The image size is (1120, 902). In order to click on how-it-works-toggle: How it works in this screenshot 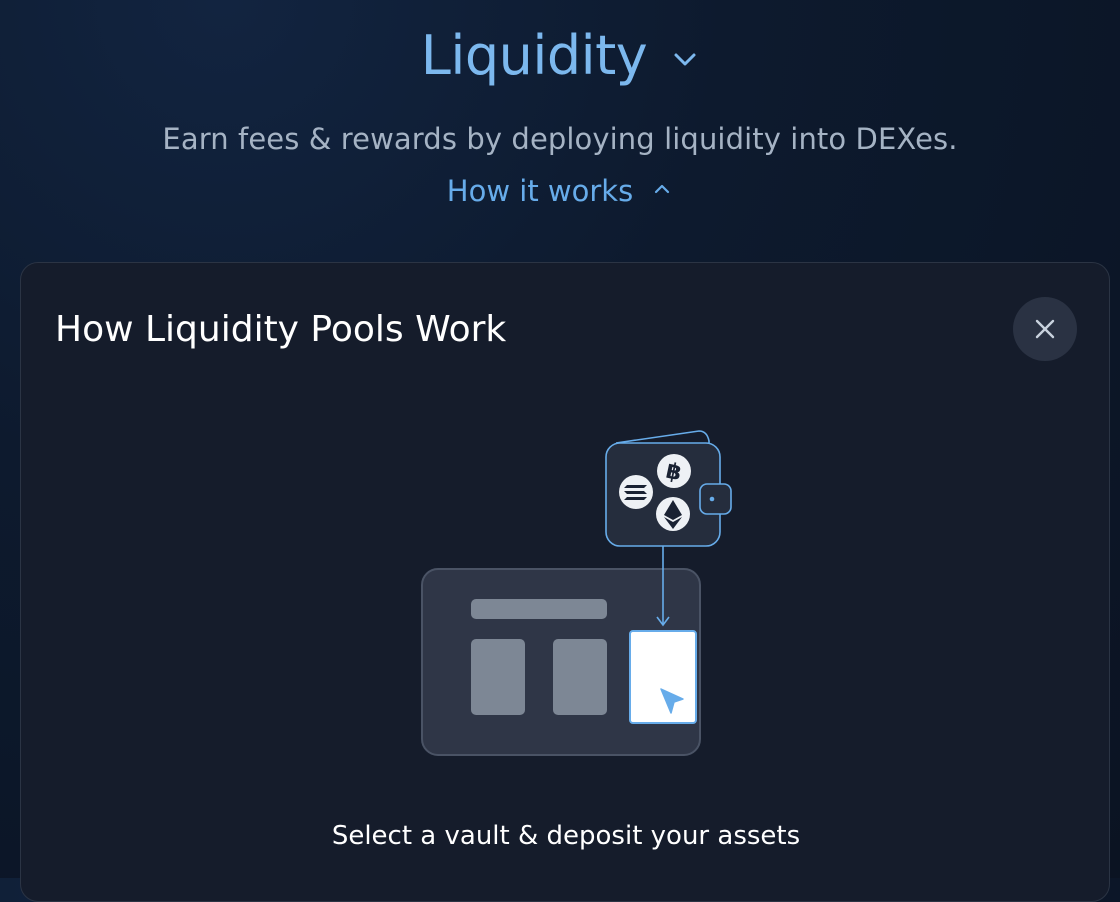, I will do `click(560, 191)`.